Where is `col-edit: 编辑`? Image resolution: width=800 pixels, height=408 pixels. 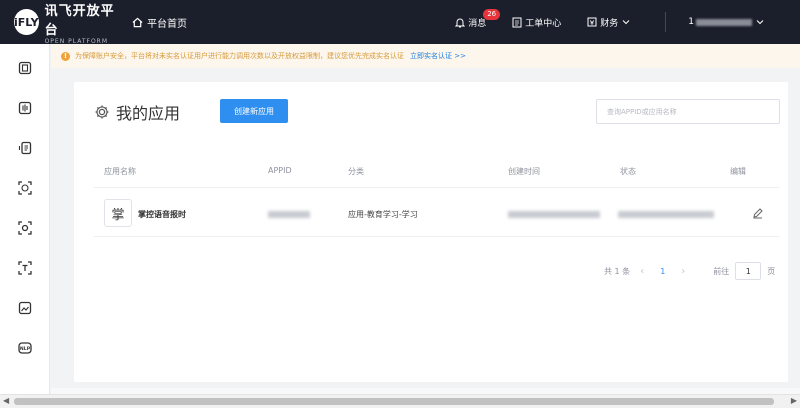
col-edit: 编辑 is located at coordinates (738, 171).